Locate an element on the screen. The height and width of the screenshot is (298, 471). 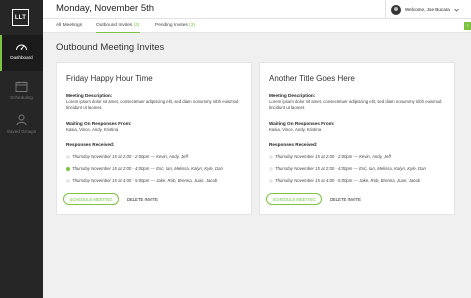
sidebar-item-label: Saved Groups is located at coordinates (21, 131).